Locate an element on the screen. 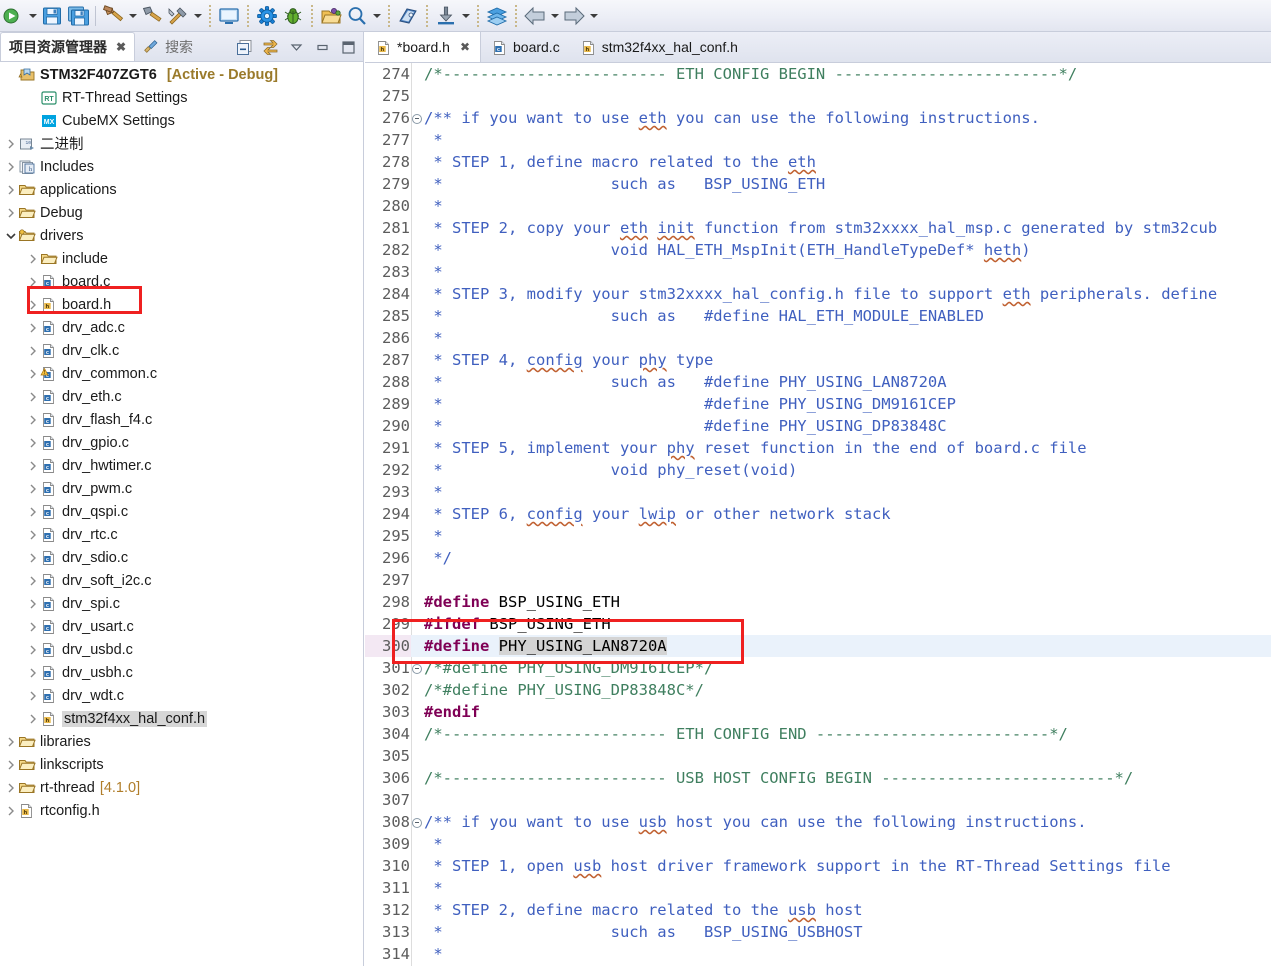 This screenshot has width=1271, height=966. tree-item-applications: applications is located at coordinates (181, 189).